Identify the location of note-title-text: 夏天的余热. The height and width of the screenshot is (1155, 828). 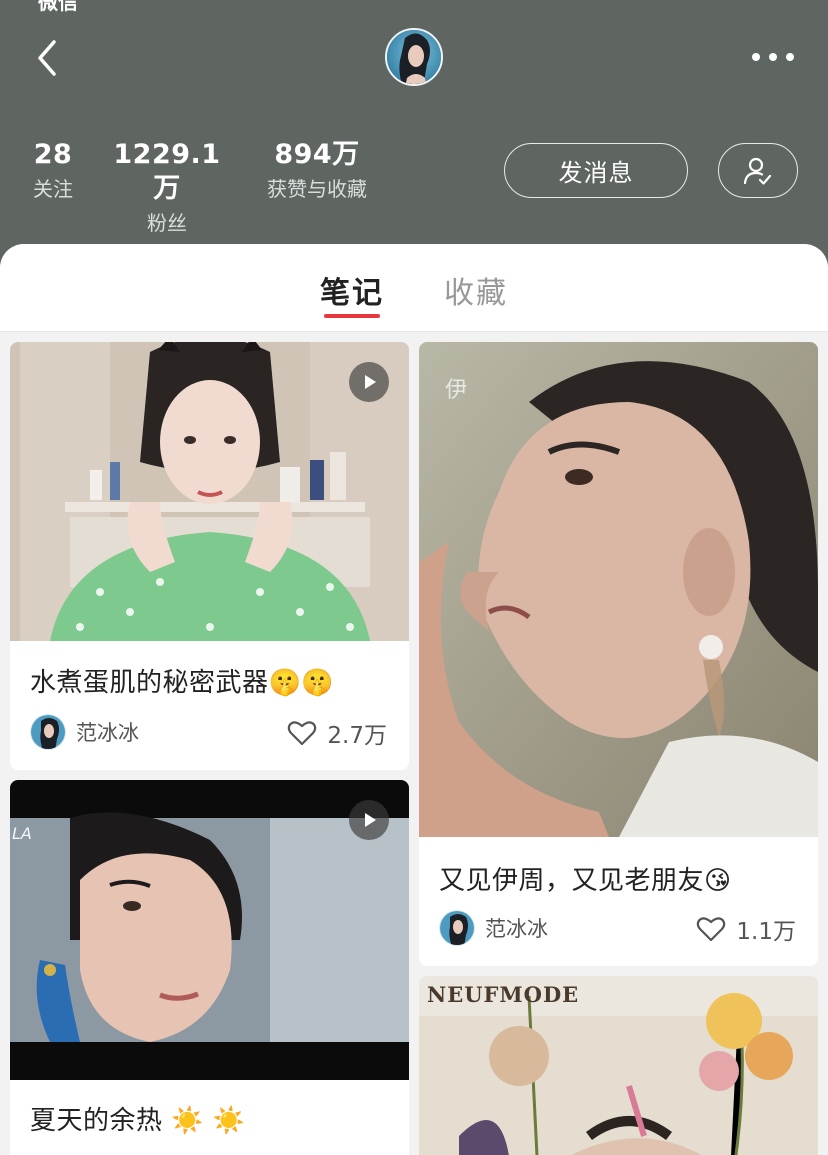
(96, 1121).